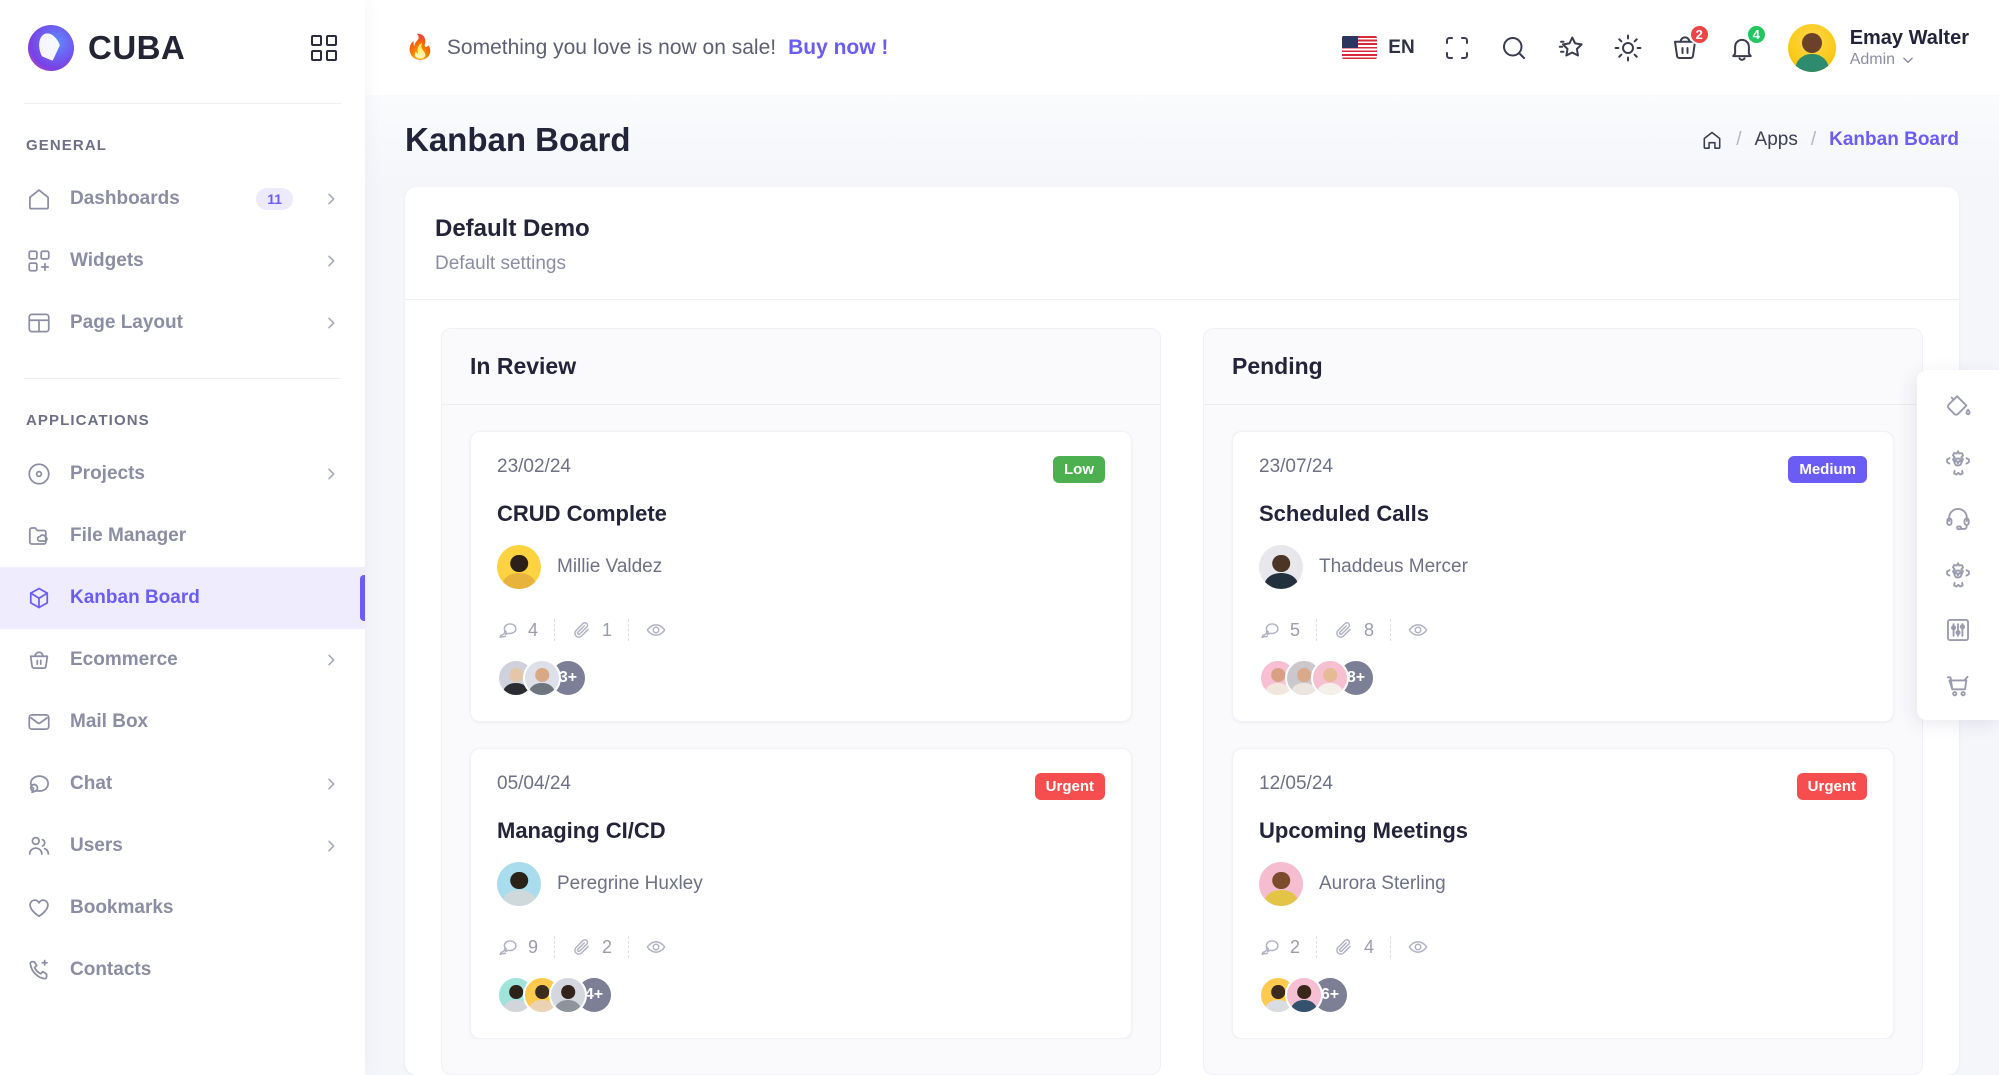 The image size is (1999, 1075). I want to click on buy-now-link: Buy now !, so click(838, 48).